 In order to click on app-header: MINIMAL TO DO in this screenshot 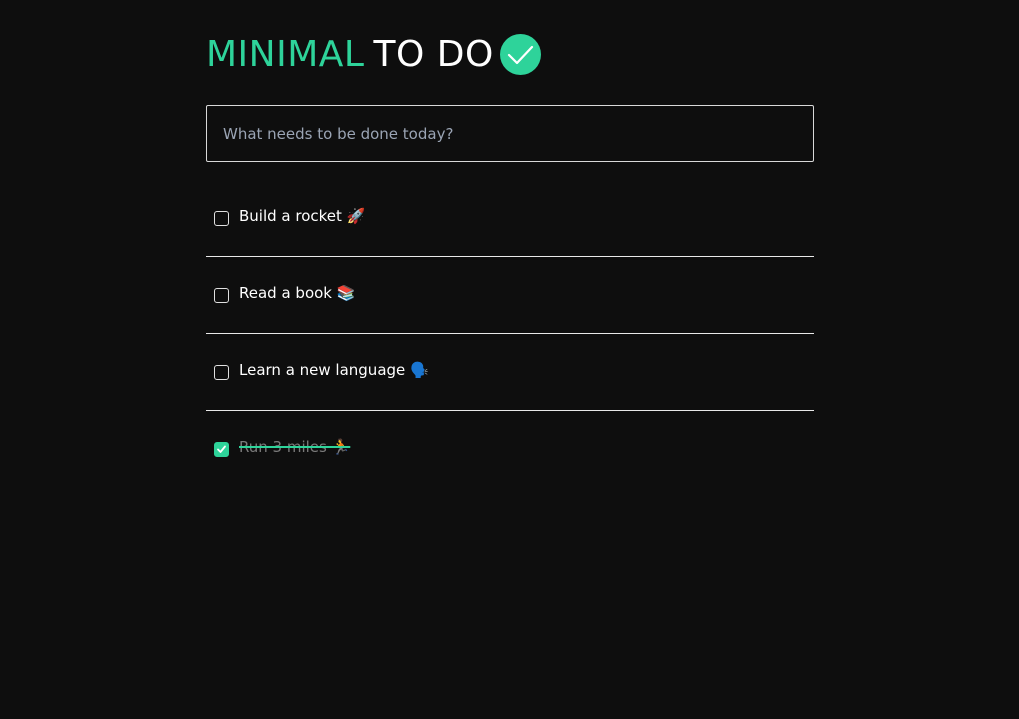, I will do `click(350, 54)`.